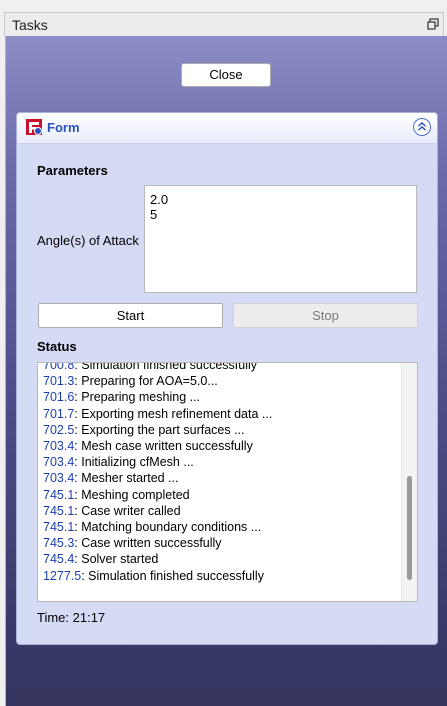 Image resolution: width=447 pixels, height=706 pixels. What do you see at coordinates (130, 315) in the screenshot?
I see `start-button: Start` at bounding box center [130, 315].